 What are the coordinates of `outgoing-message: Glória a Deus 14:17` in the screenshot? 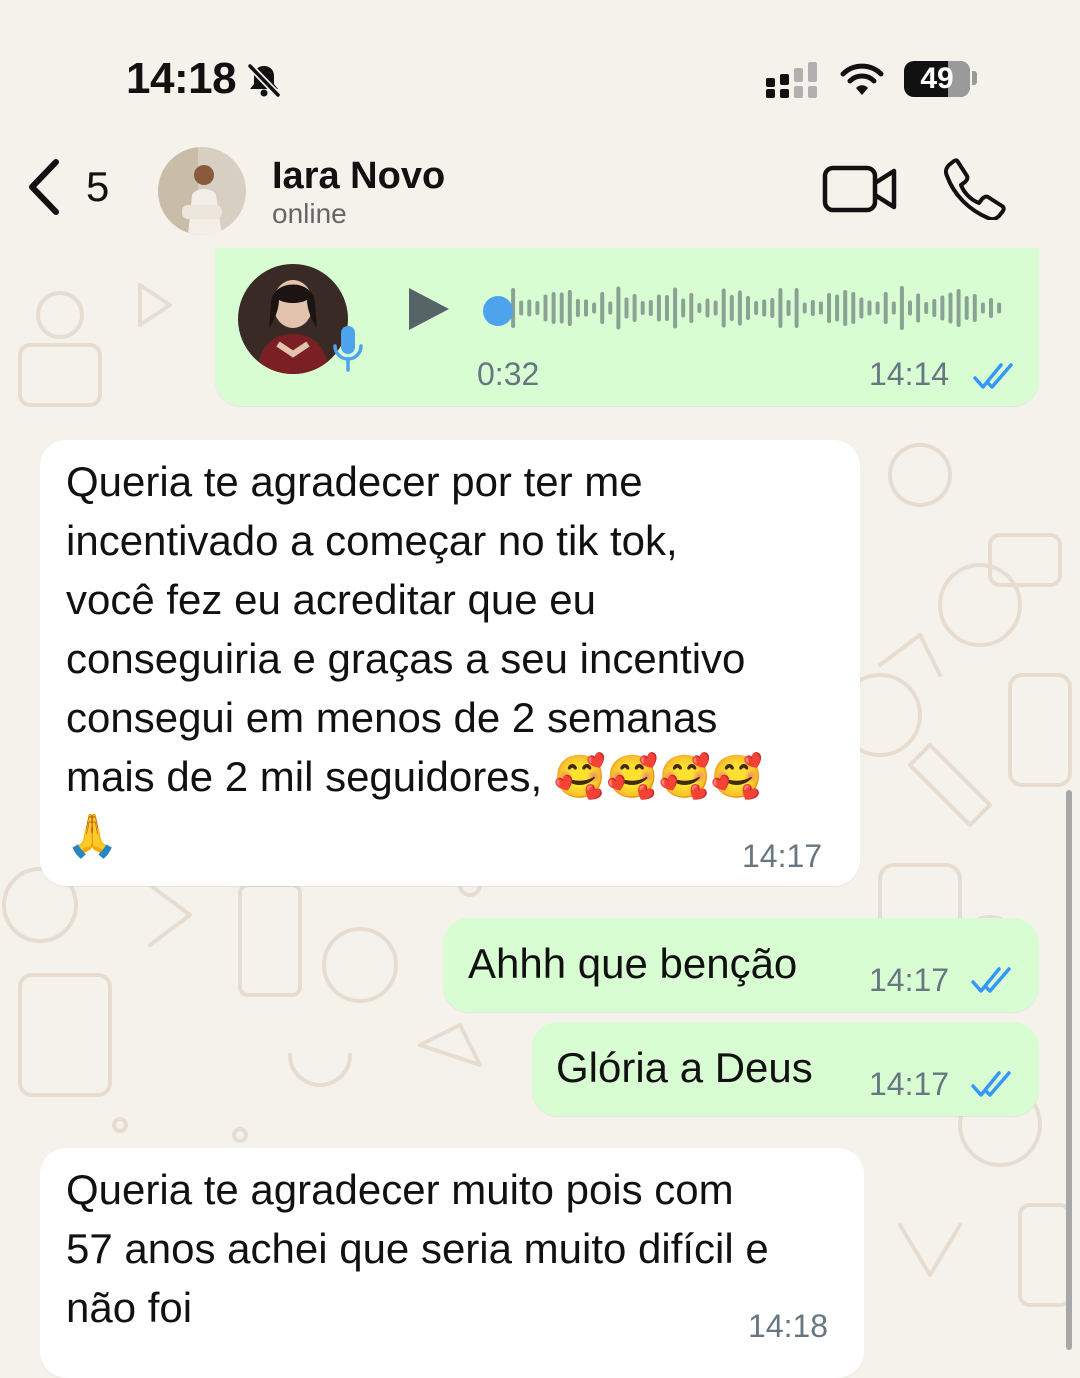 It's located at (785, 1069).